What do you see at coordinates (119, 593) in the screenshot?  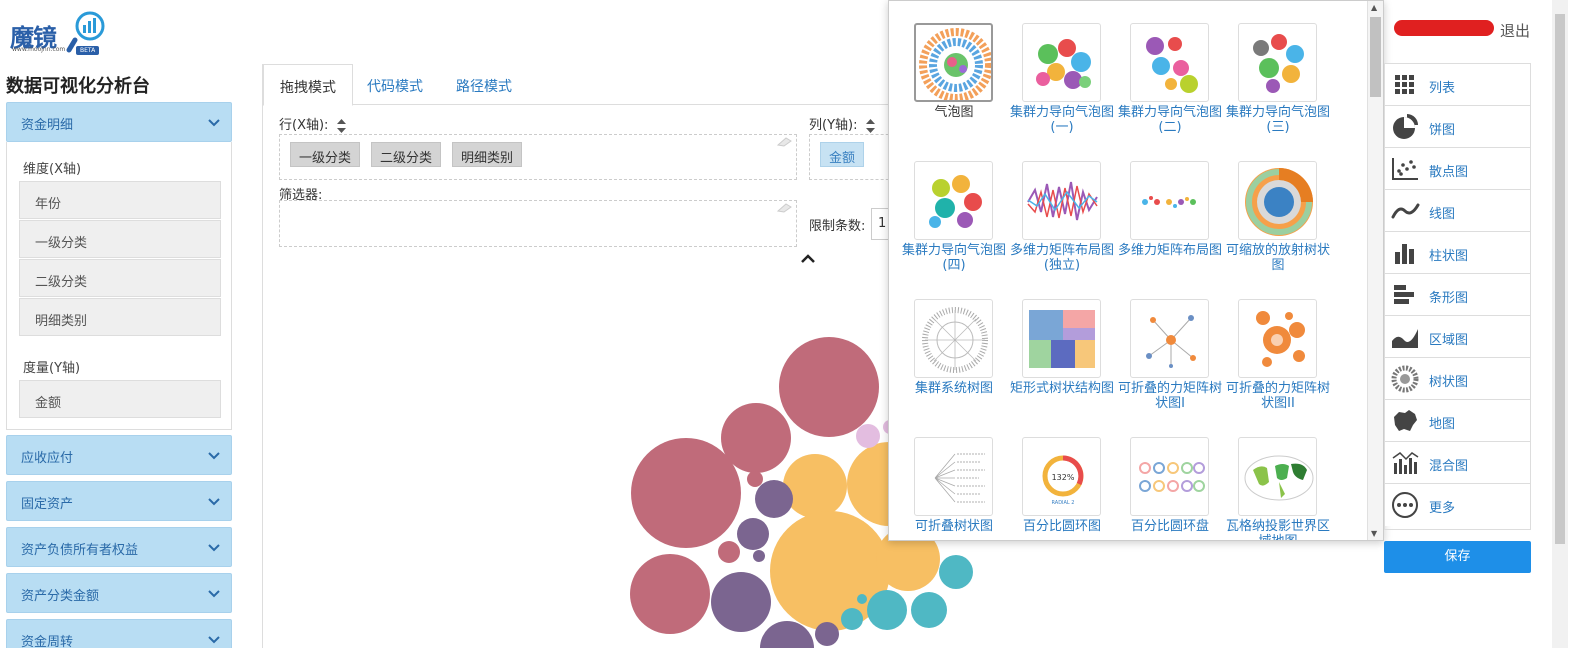 I see `section-asset-class: 资产分类金额` at bounding box center [119, 593].